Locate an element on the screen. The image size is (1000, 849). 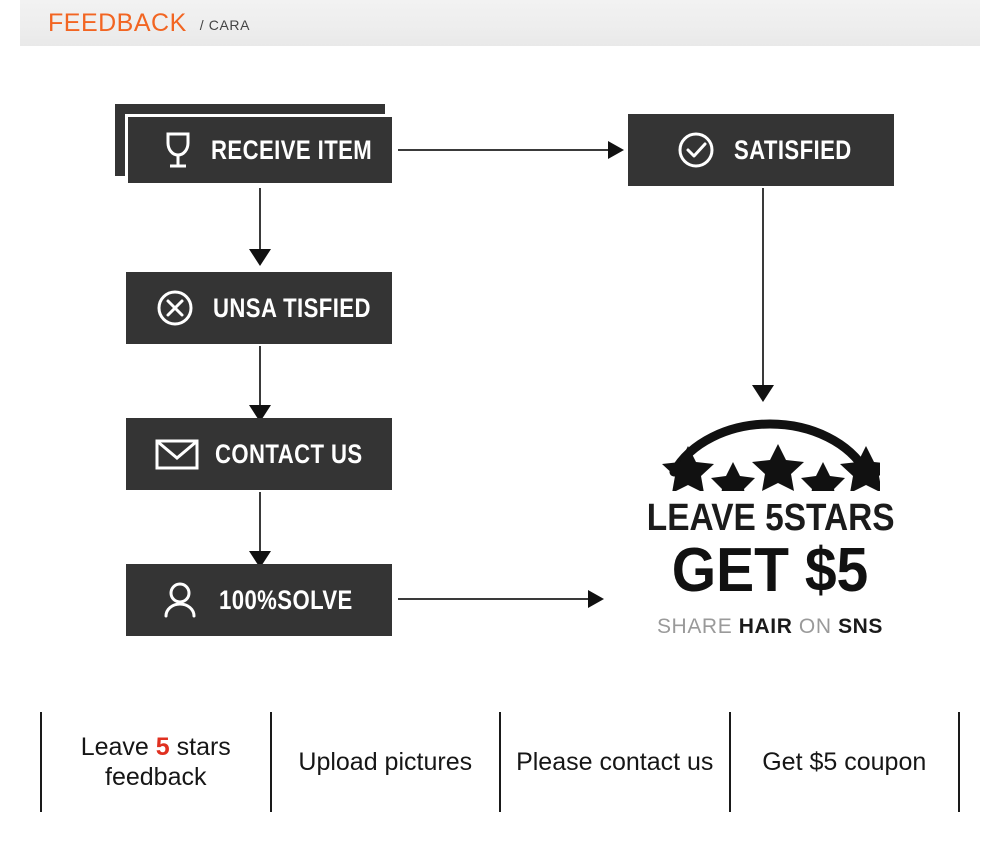
benefit-item-please-contact-us: Please contact us is located at coordinates (616, 762).